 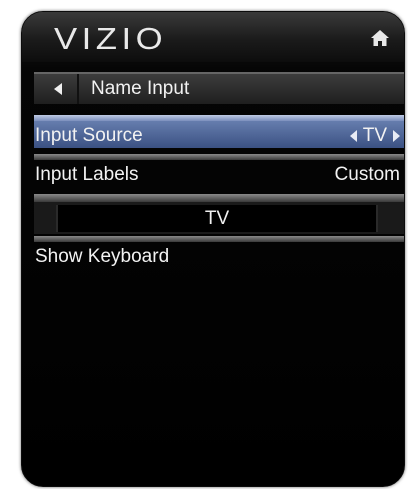 What do you see at coordinates (78, 89) in the screenshot?
I see `nav-separator` at bounding box center [78, 89].